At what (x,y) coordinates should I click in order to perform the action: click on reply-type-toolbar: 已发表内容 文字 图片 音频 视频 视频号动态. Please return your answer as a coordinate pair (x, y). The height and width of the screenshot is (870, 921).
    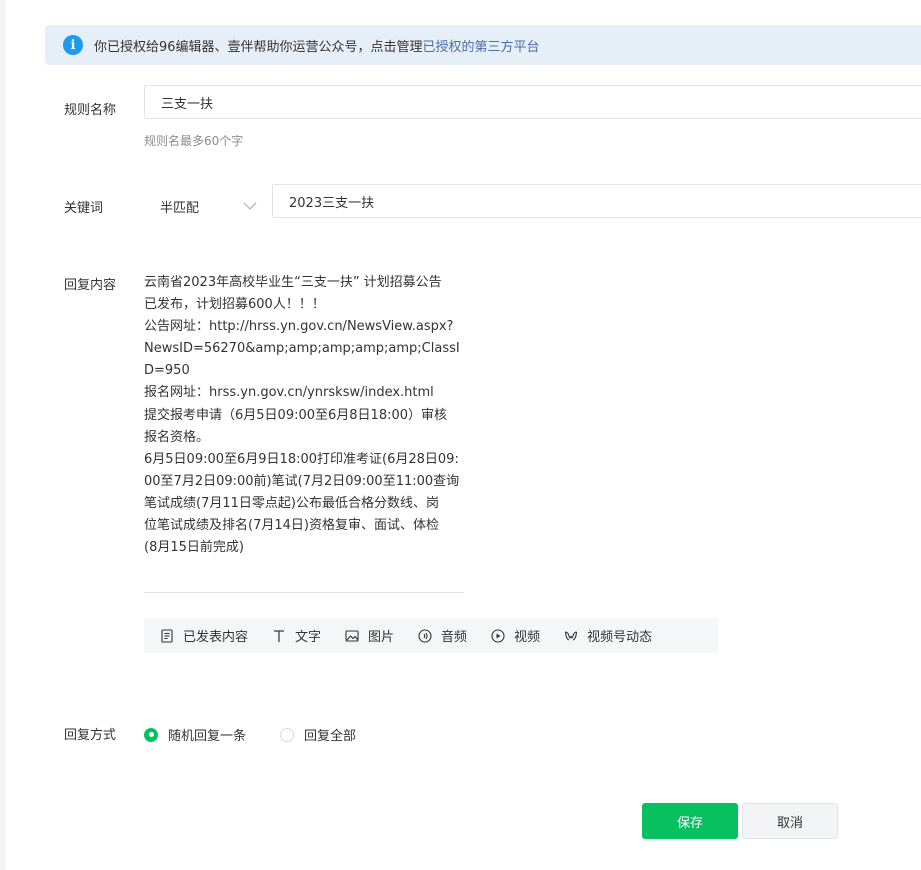
    Looking at the image, I should click on (431, 635).